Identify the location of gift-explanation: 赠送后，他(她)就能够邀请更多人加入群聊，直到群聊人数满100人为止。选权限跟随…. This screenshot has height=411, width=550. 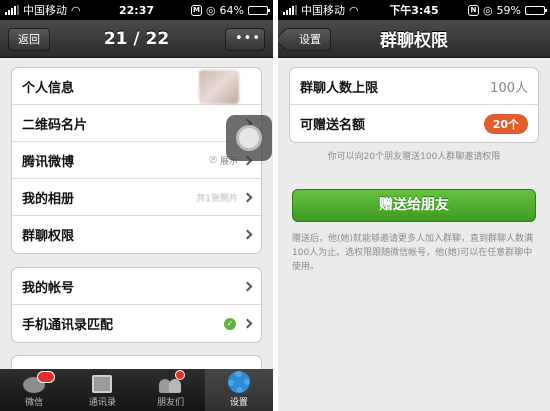
(413, 253).